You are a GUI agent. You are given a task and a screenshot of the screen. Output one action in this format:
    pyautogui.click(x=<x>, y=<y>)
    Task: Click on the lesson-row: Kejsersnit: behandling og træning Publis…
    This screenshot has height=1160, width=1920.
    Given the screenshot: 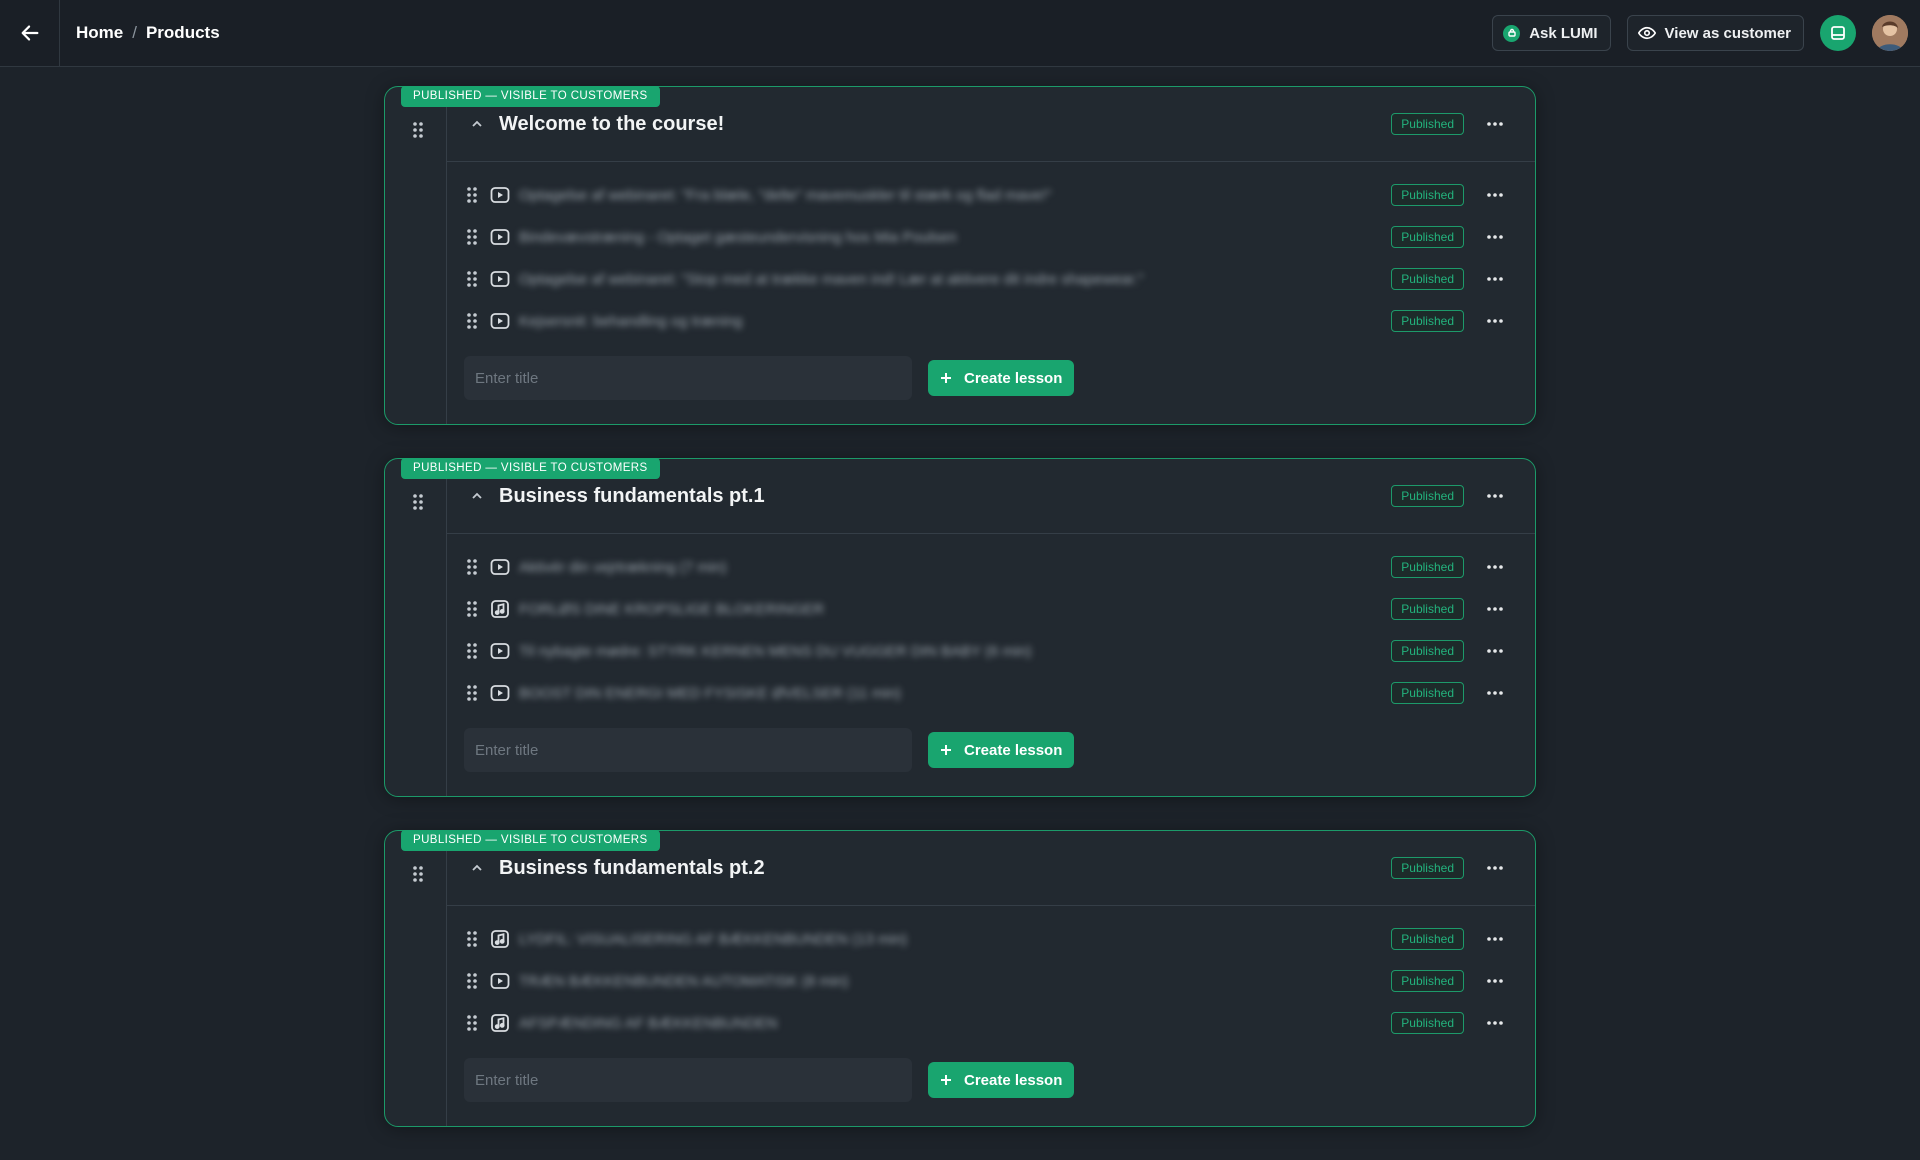 What is the action you would take?
    pyautogui.click(x=991, y=321)
    